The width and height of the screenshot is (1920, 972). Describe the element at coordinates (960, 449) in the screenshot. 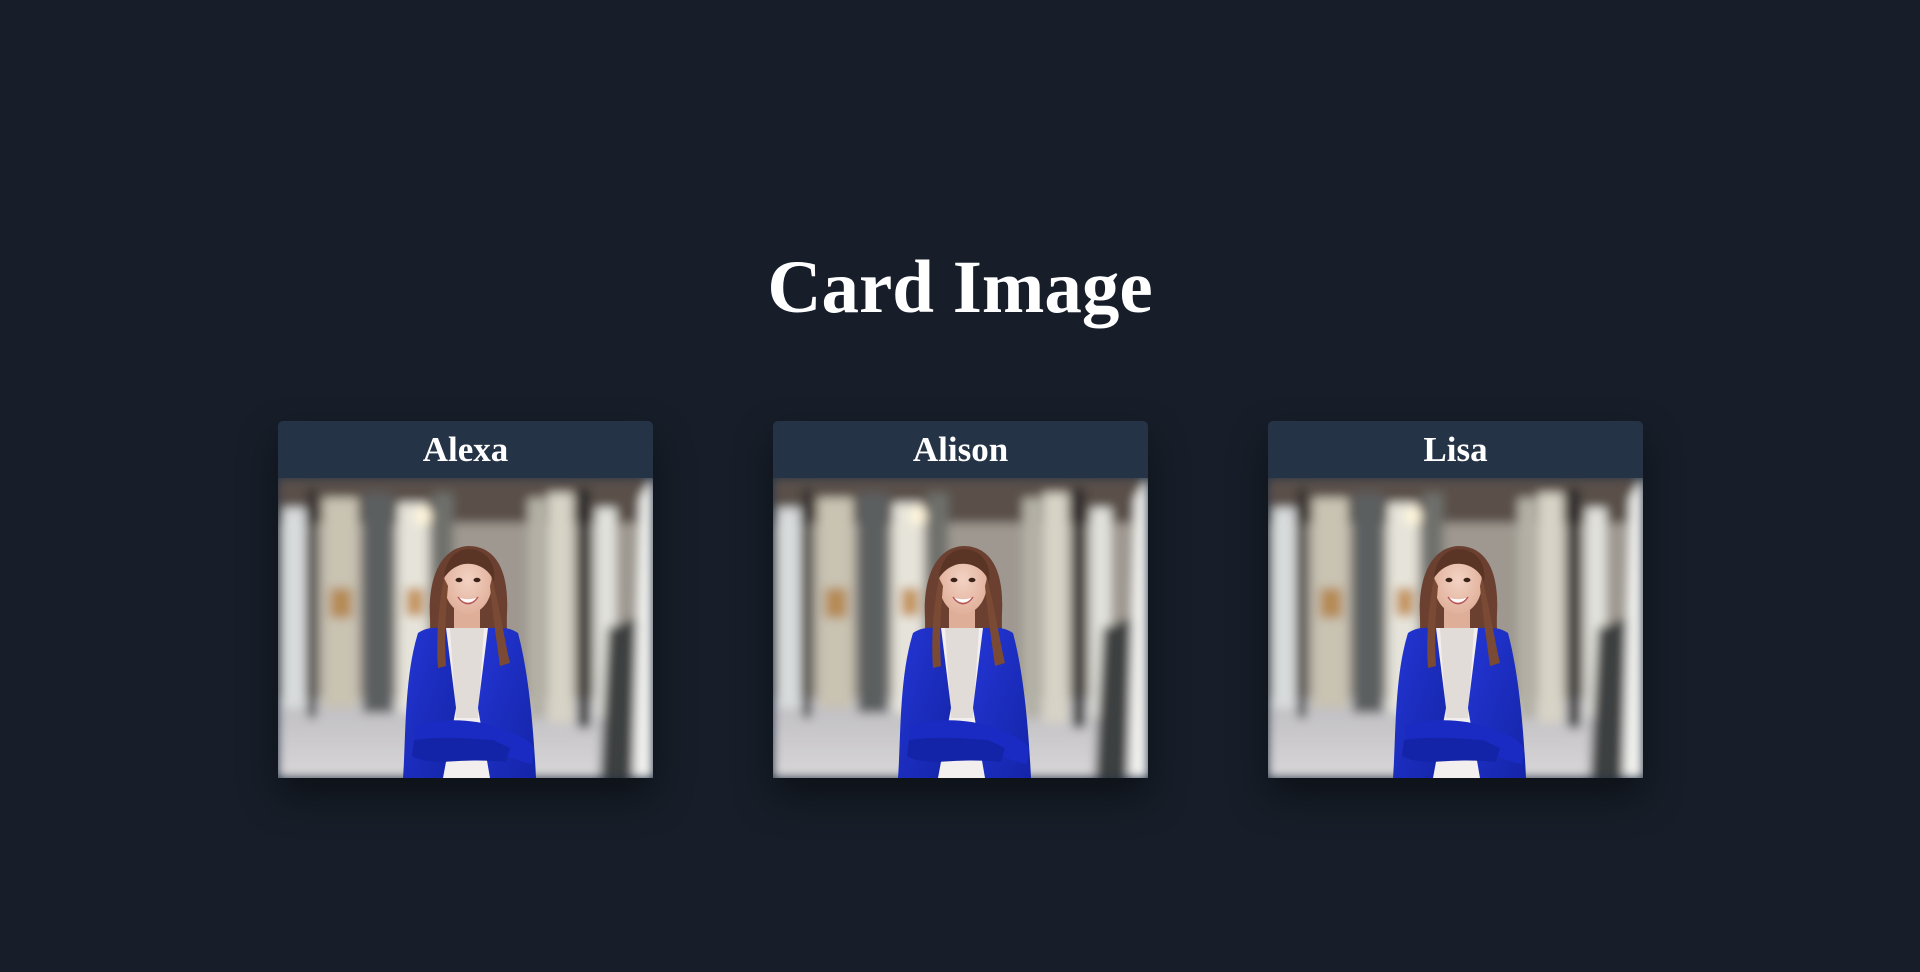

I see `card-title: Alison` at that location.